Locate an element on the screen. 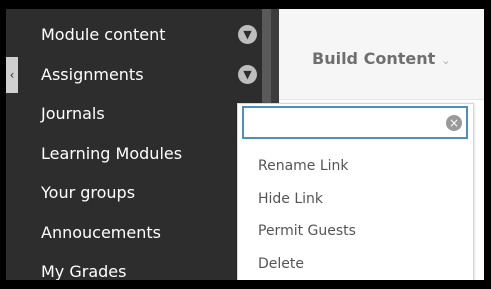 The image size is (491, 289). action-bar: Build Content ⌄ is located at coordinates (381, 54).